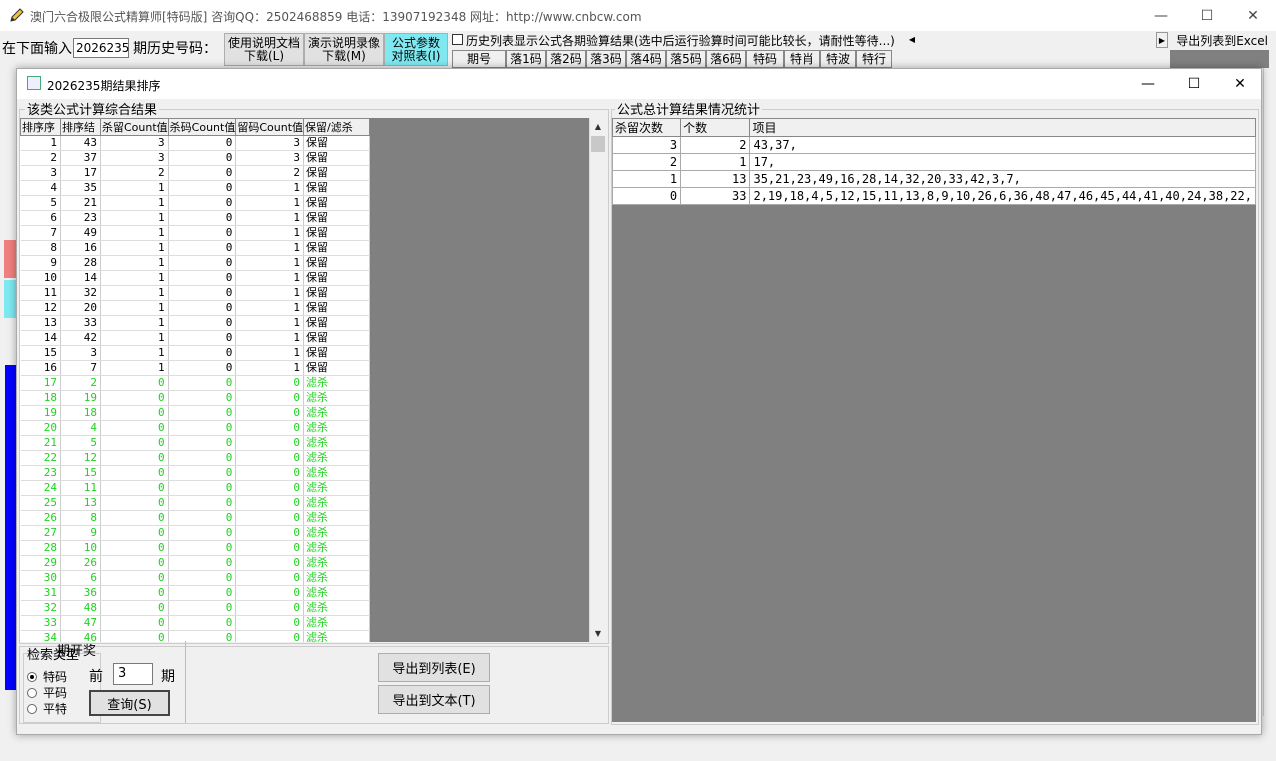 The width and height of the screenshot is (1276, 761). Describe the element at coordinates (134, 127) in the screenshot. I see `header-cell: 杀留Count值` at that location.